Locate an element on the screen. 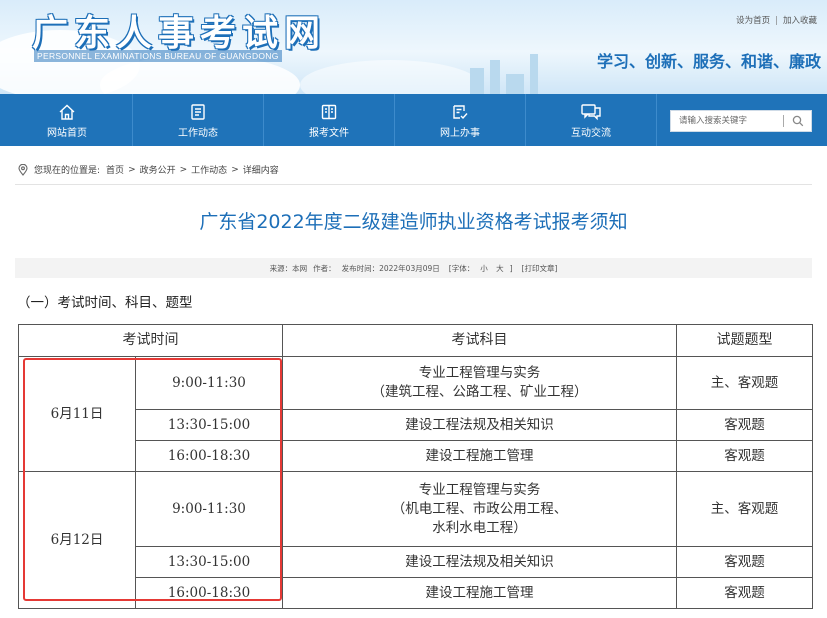  header-exam-subject: 考试科目 is located at coordinates (479, 340).